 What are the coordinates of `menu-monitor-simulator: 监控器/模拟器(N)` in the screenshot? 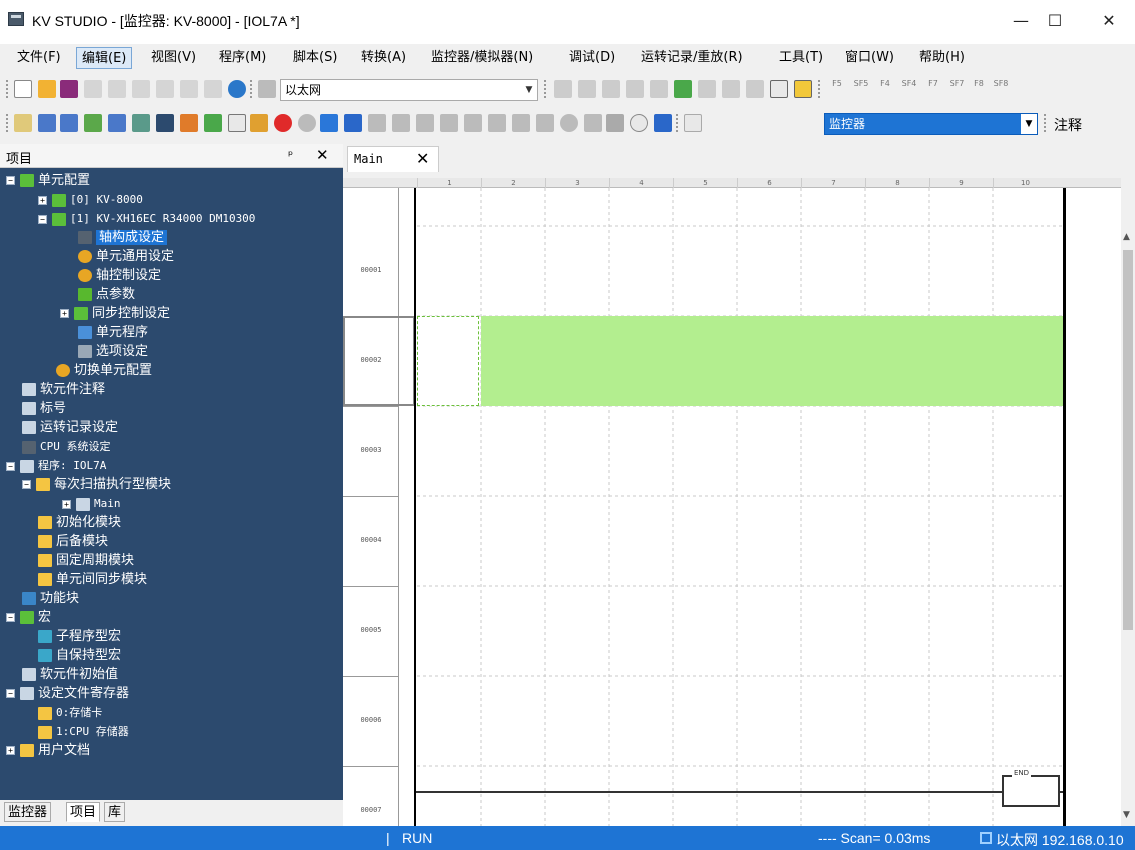 It's located at (482, 58).